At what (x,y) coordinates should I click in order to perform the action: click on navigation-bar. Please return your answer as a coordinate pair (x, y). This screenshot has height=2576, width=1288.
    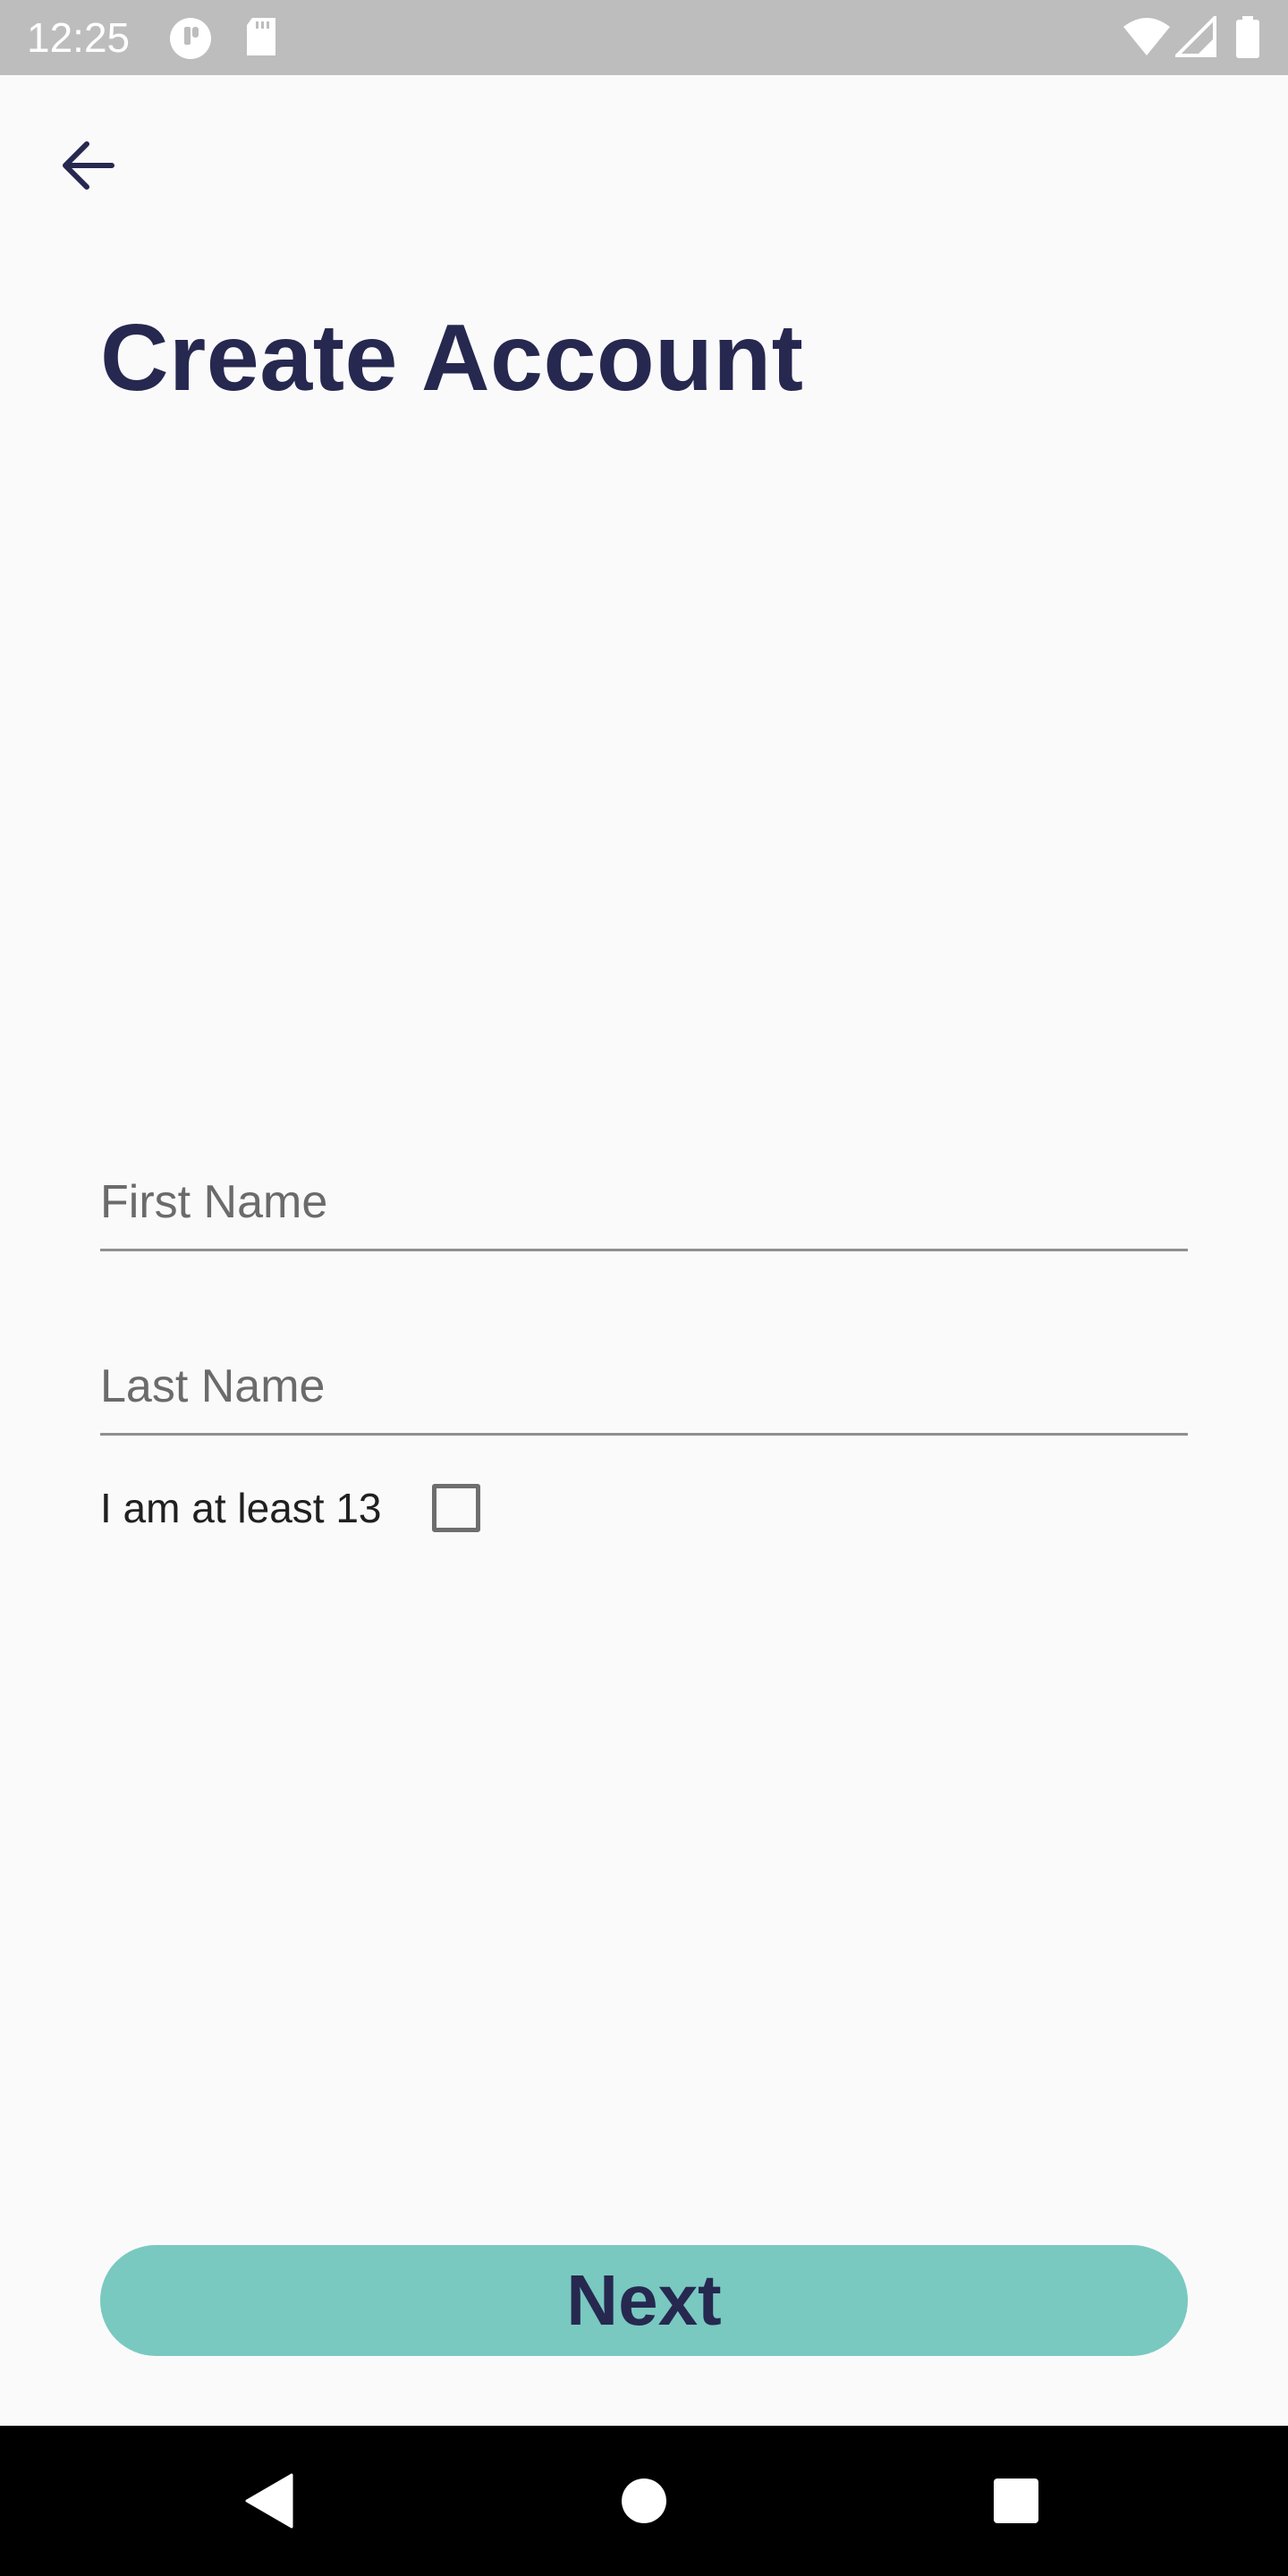
    Looking at the image, I should click on (644, 2501).